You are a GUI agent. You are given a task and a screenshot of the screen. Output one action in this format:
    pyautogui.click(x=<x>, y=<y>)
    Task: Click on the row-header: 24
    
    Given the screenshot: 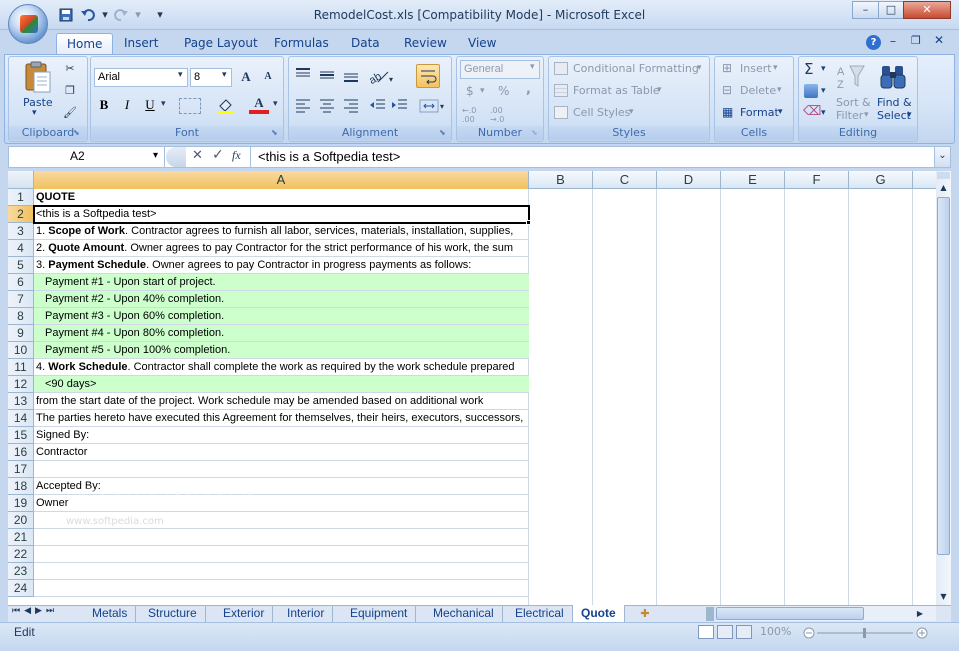 What is the action you would take?
    pyautogui.click(x=21, y=588)
    